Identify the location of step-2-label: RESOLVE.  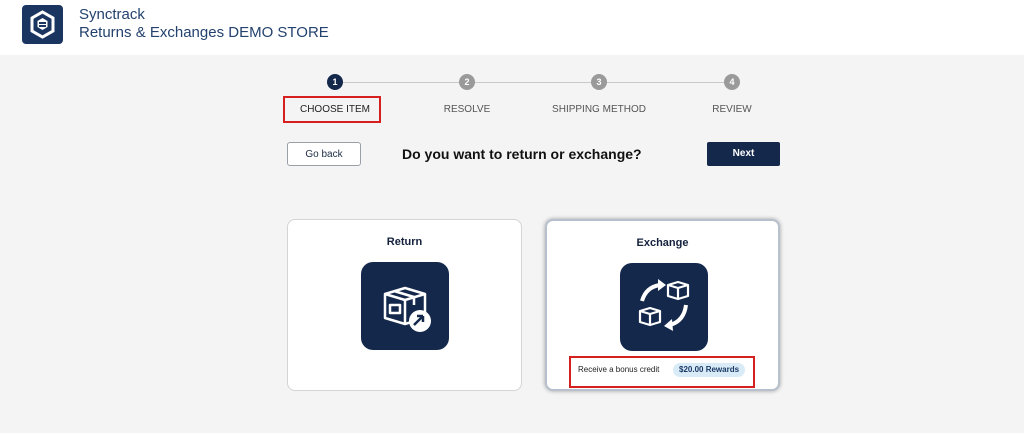
(467, 109).